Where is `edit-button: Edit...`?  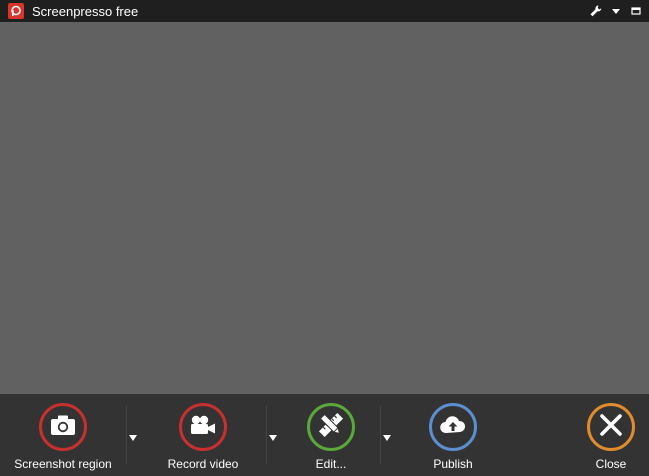 edit-button: Edit... is located at coordinates (331, 437).